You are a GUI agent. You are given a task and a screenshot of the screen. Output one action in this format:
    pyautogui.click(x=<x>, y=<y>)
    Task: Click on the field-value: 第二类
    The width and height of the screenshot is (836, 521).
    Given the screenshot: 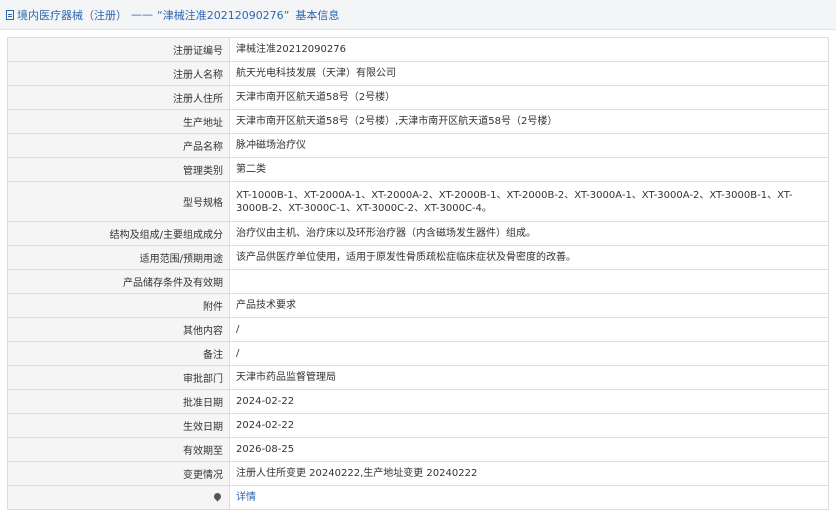 What is the action you would take?
    pyautogui.click(x=529, y=169)
    